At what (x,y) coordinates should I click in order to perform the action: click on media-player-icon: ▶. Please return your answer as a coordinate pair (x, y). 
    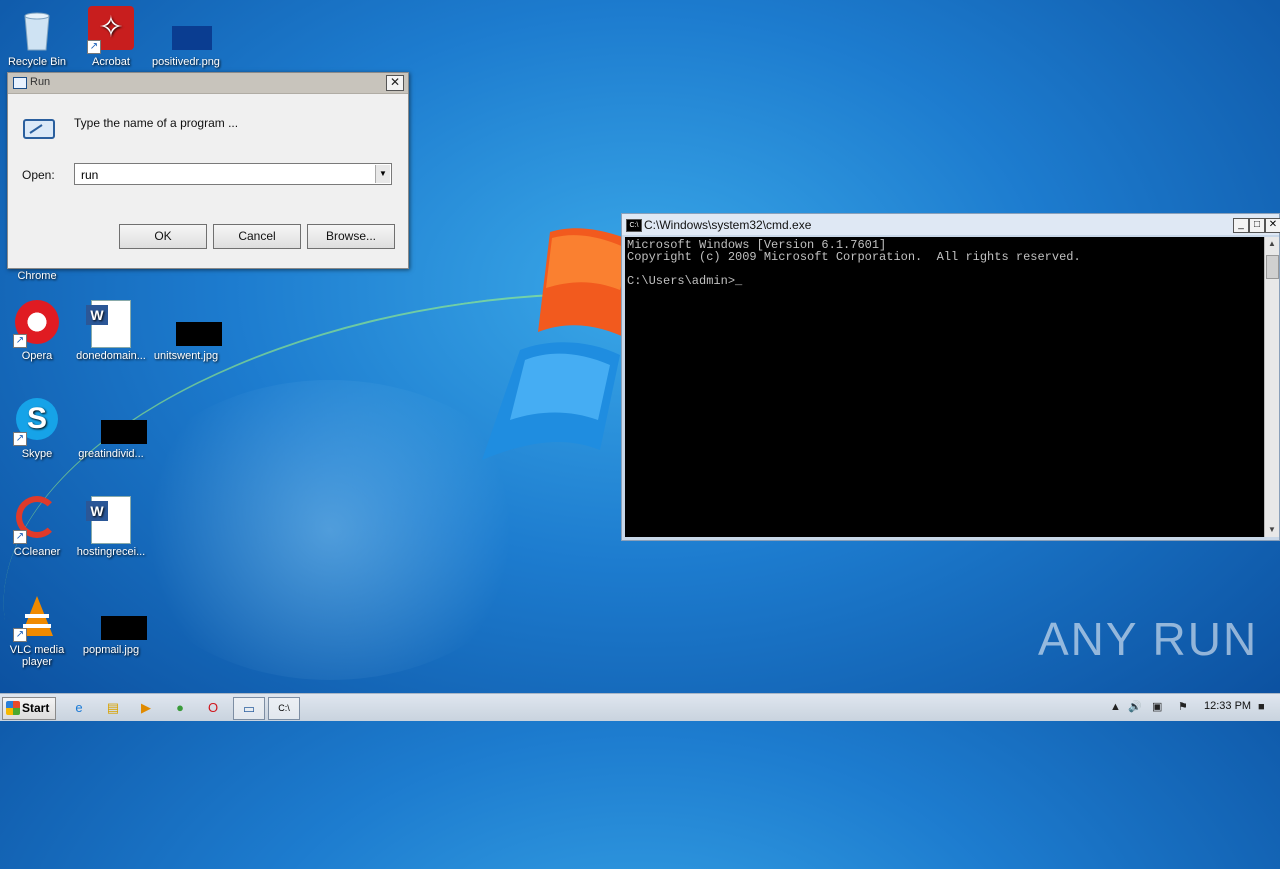
    Looking at the image, I should click on (146, 707).